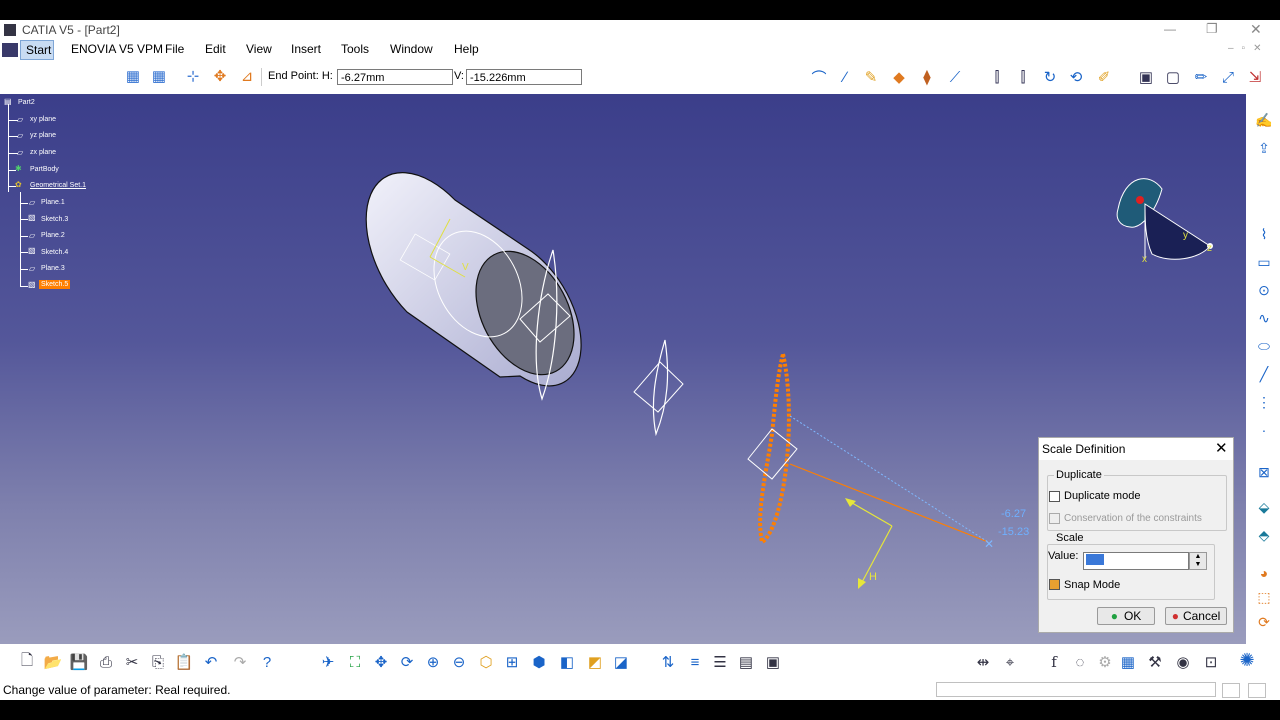 This screenshot has height=720, width=1280. What do you see at coordinates (927, 77) in the screenshot?
I see `mirror-icon: ⧫` at bounding box center [927, 77].